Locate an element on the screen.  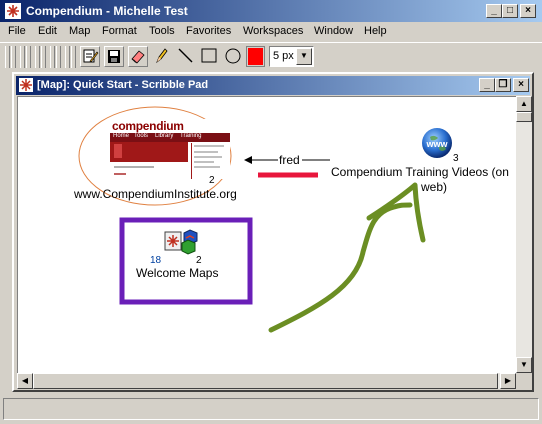
map-window-title-bar: [Map]: Quick Start - Scribble Pad _ ❐ × is located at coordinates (273, 85).